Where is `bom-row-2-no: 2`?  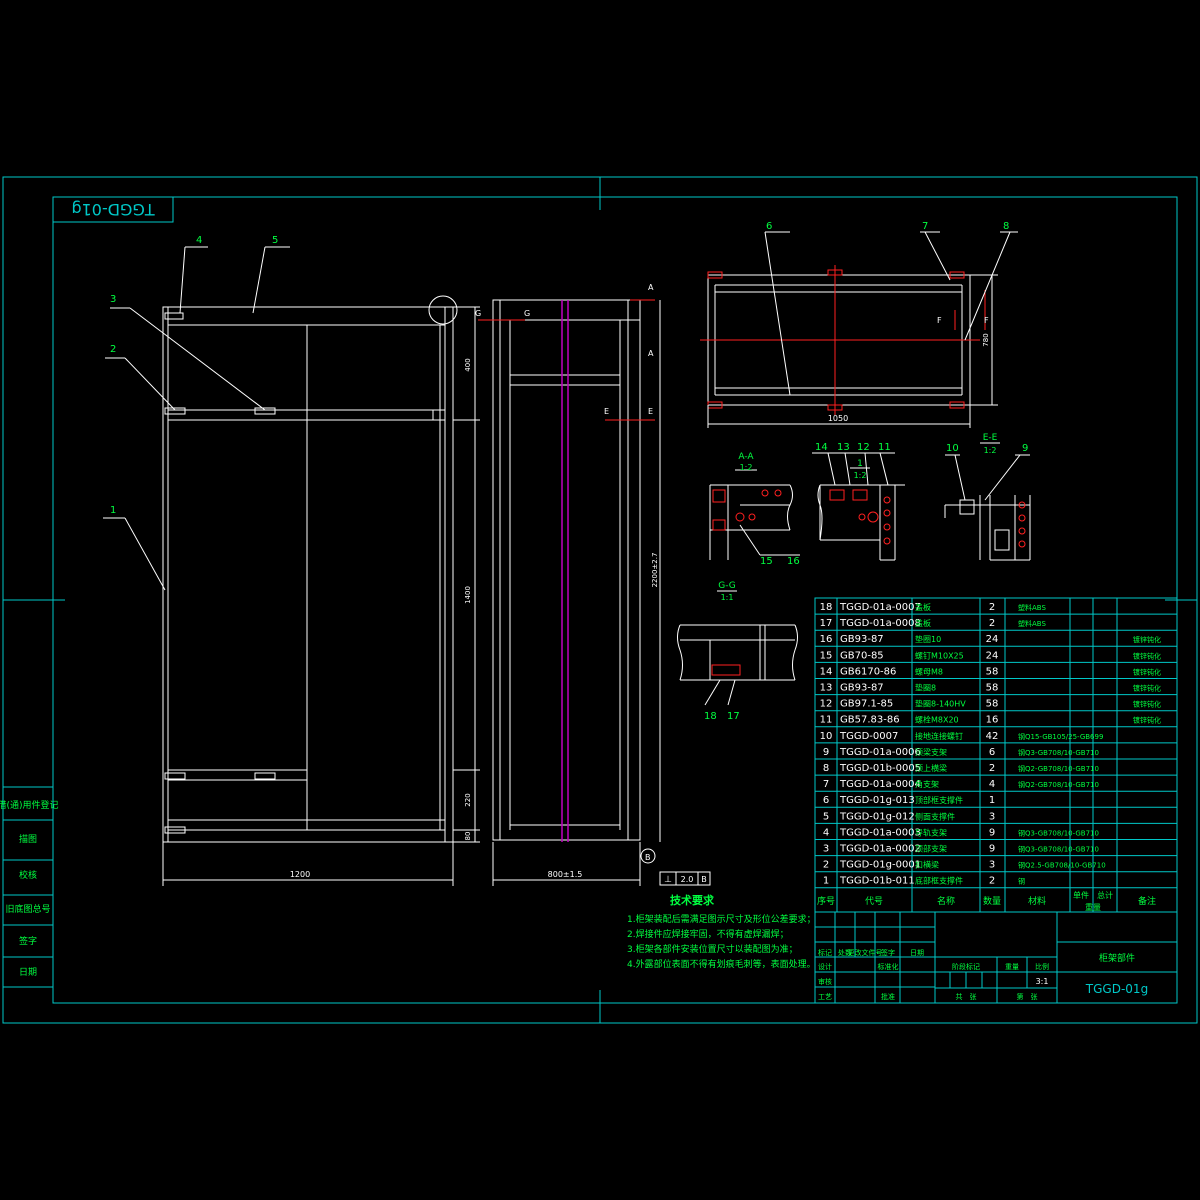 bom-row-2-no: 2 is located at coordinates (826, 865).